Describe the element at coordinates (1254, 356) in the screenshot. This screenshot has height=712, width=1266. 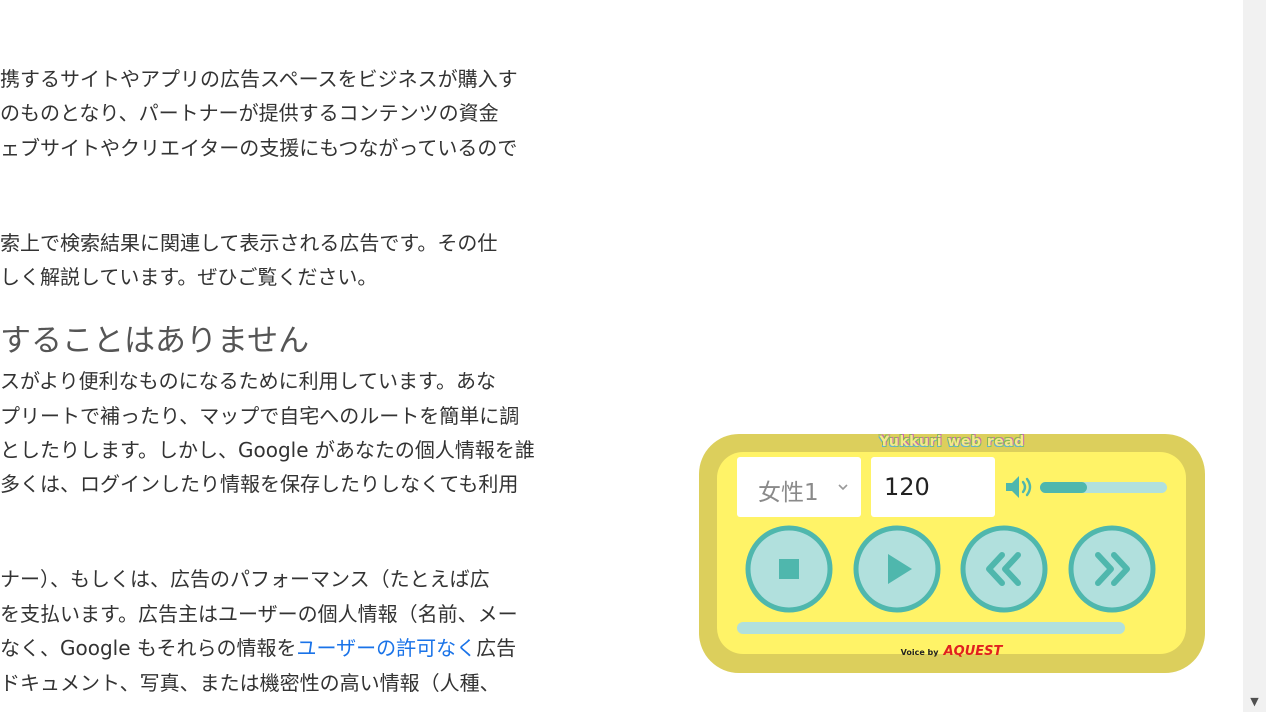
I see `scrollbar: ▼` at that location.